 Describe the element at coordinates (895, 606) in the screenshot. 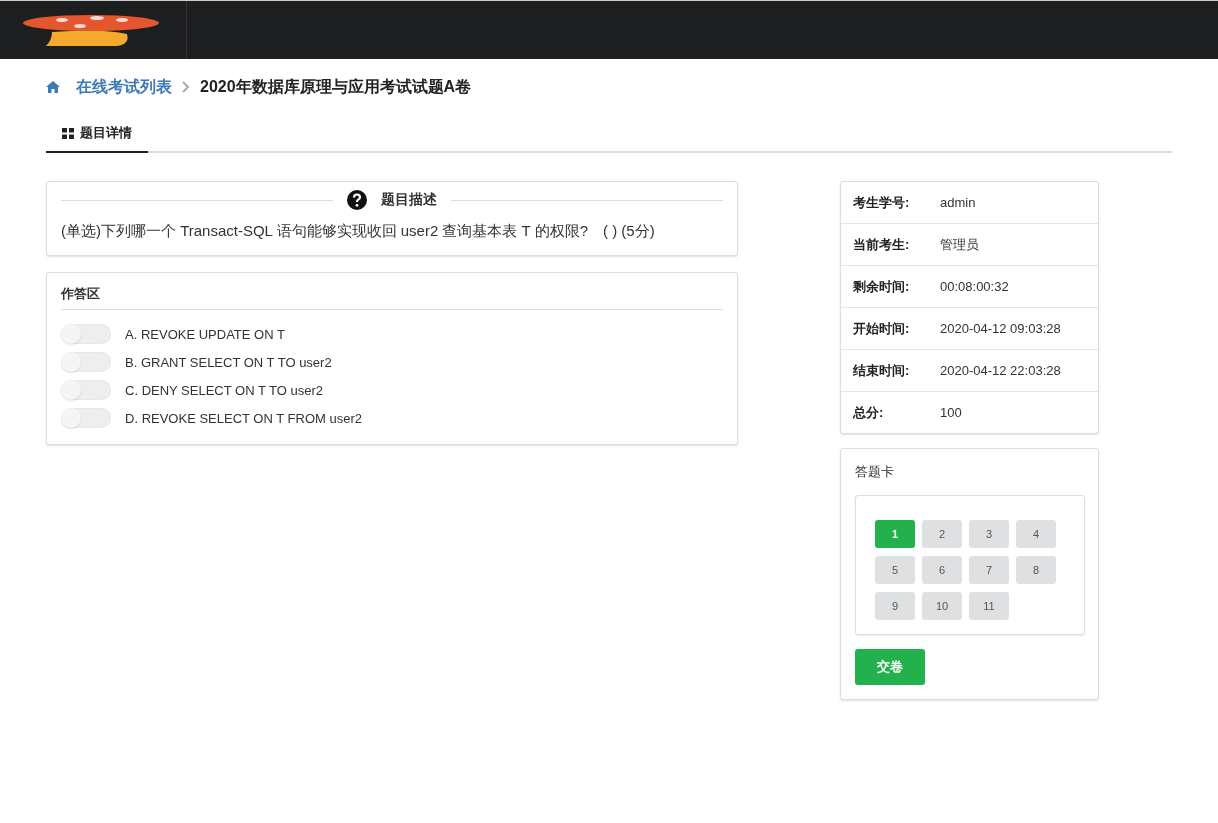

I see `question-number-button: 9` at that location.